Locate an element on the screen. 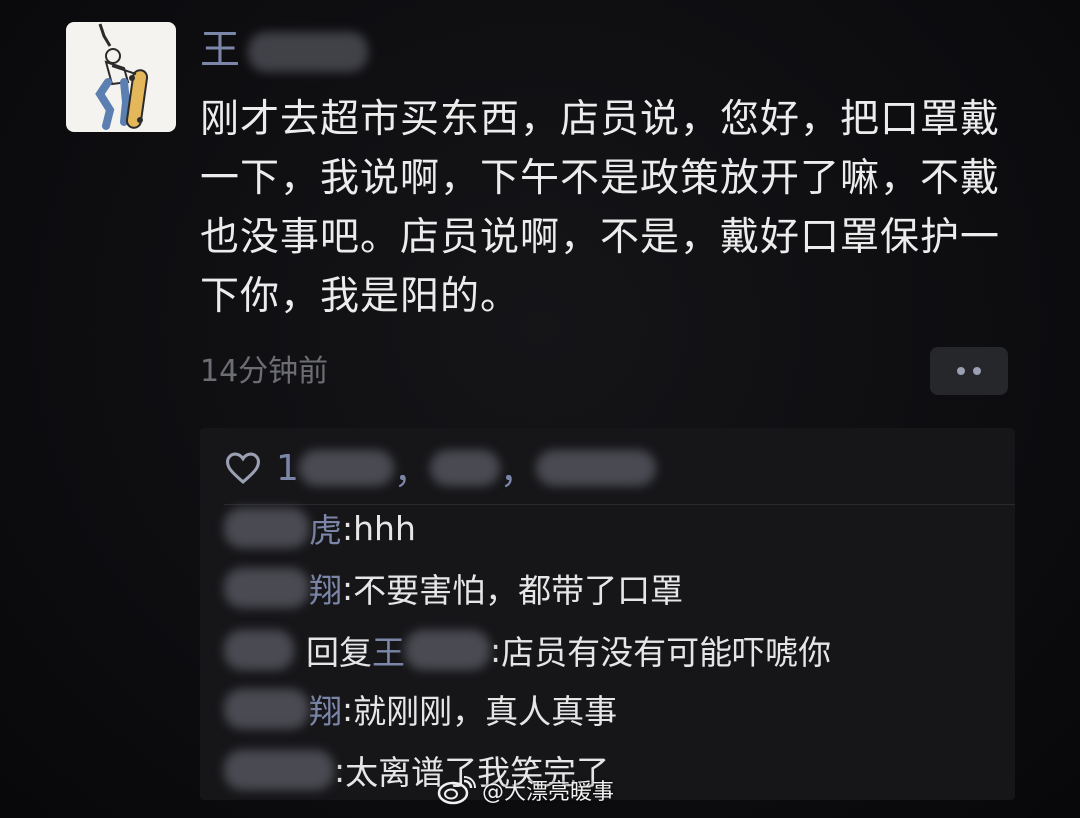  author-name: 王 is located at coordinates (284, 52).